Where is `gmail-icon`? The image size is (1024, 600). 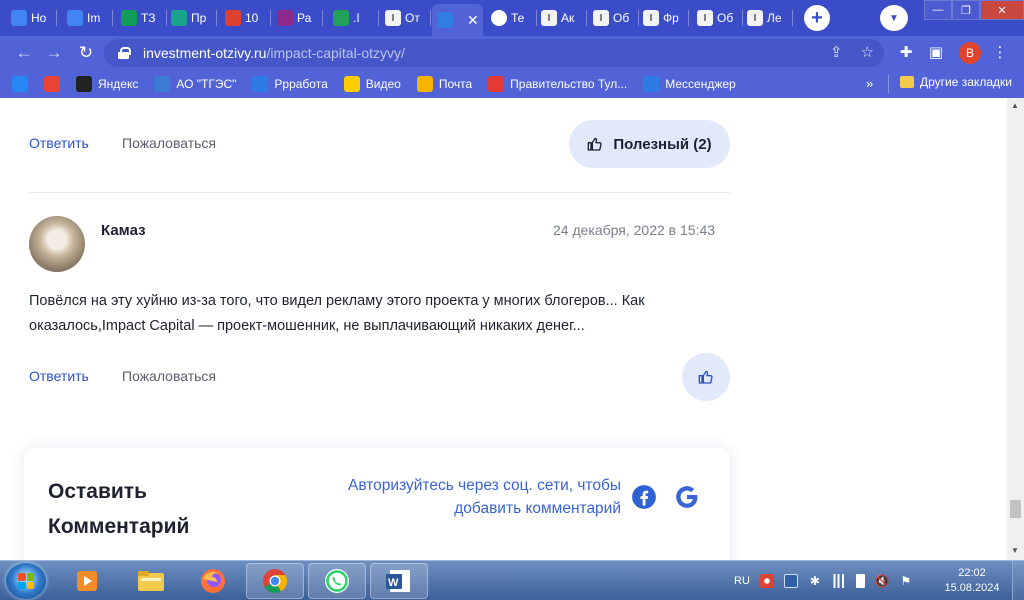
gmail-icon is located at coordinates (52, 84).